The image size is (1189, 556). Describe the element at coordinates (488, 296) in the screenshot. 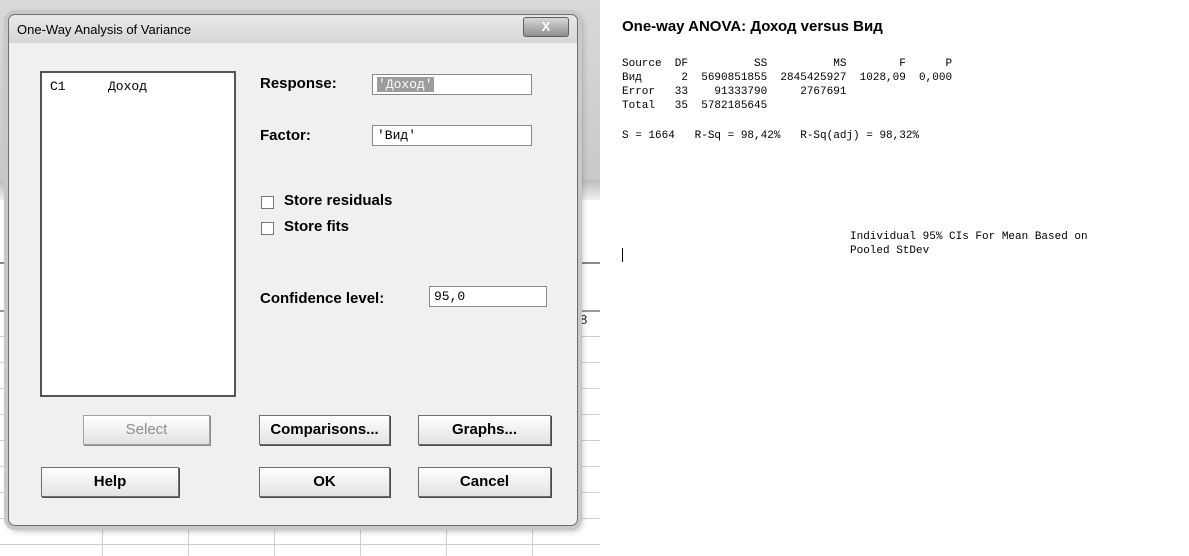

I see `confidence-level-input: 95,0` at that location.